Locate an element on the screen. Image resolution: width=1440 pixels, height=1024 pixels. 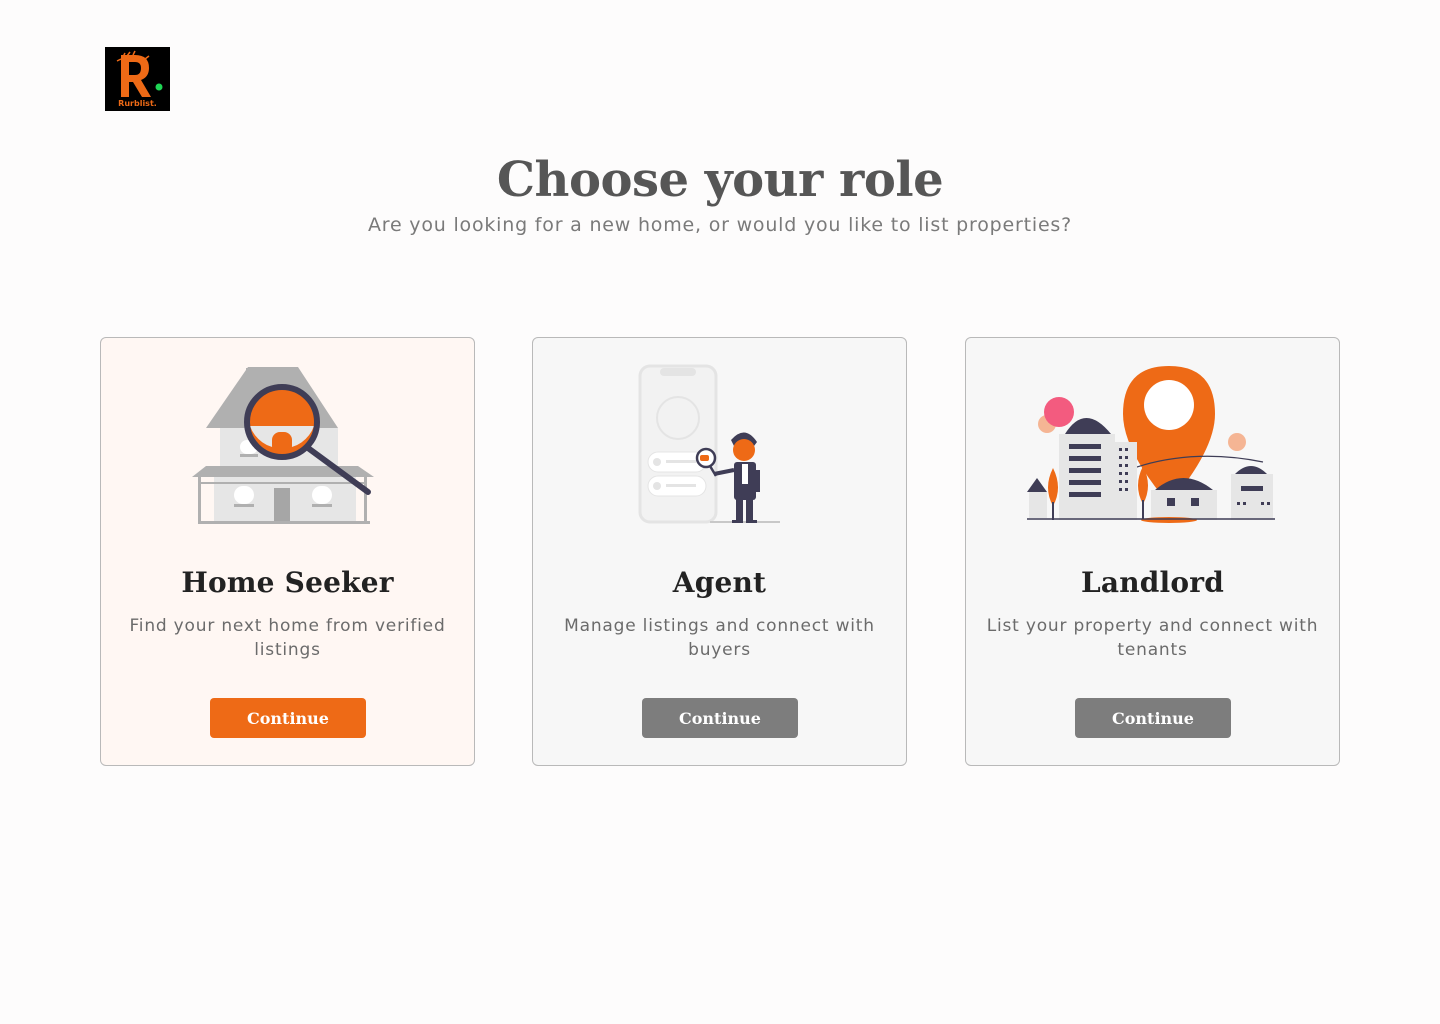
role-description: Manage listings and connect with buyers is located at coordinates (719, 638).